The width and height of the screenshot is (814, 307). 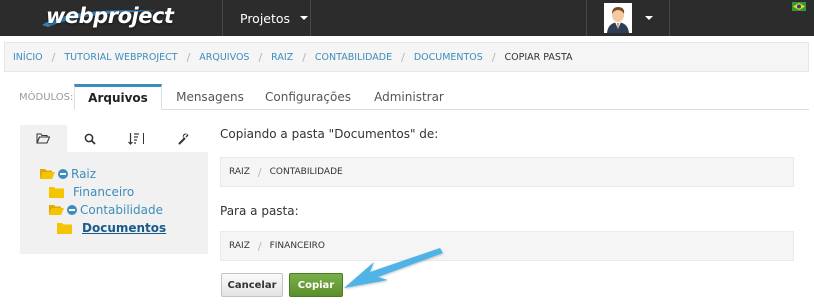 What do you see at coordinates (618, 18) in the screenshot?
I see `user-avatar-icon` at bounding box center [618, 18].